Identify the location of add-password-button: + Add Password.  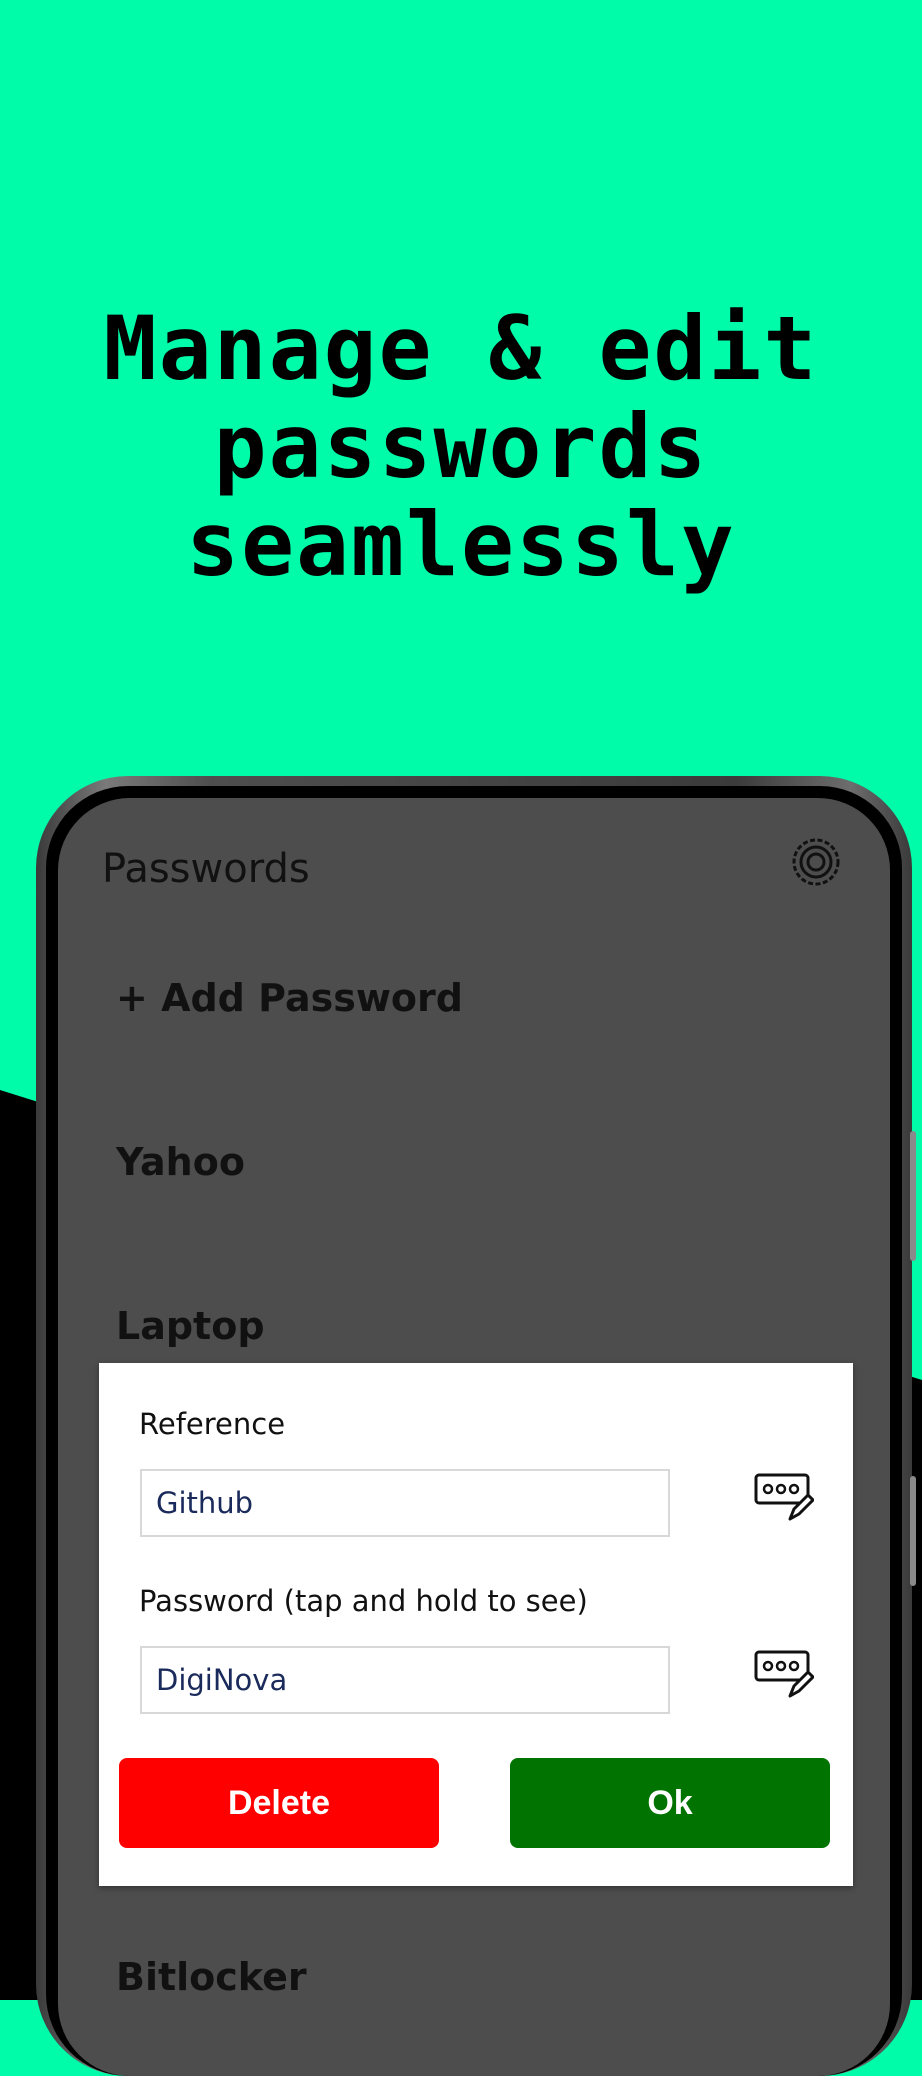
(289, 998).